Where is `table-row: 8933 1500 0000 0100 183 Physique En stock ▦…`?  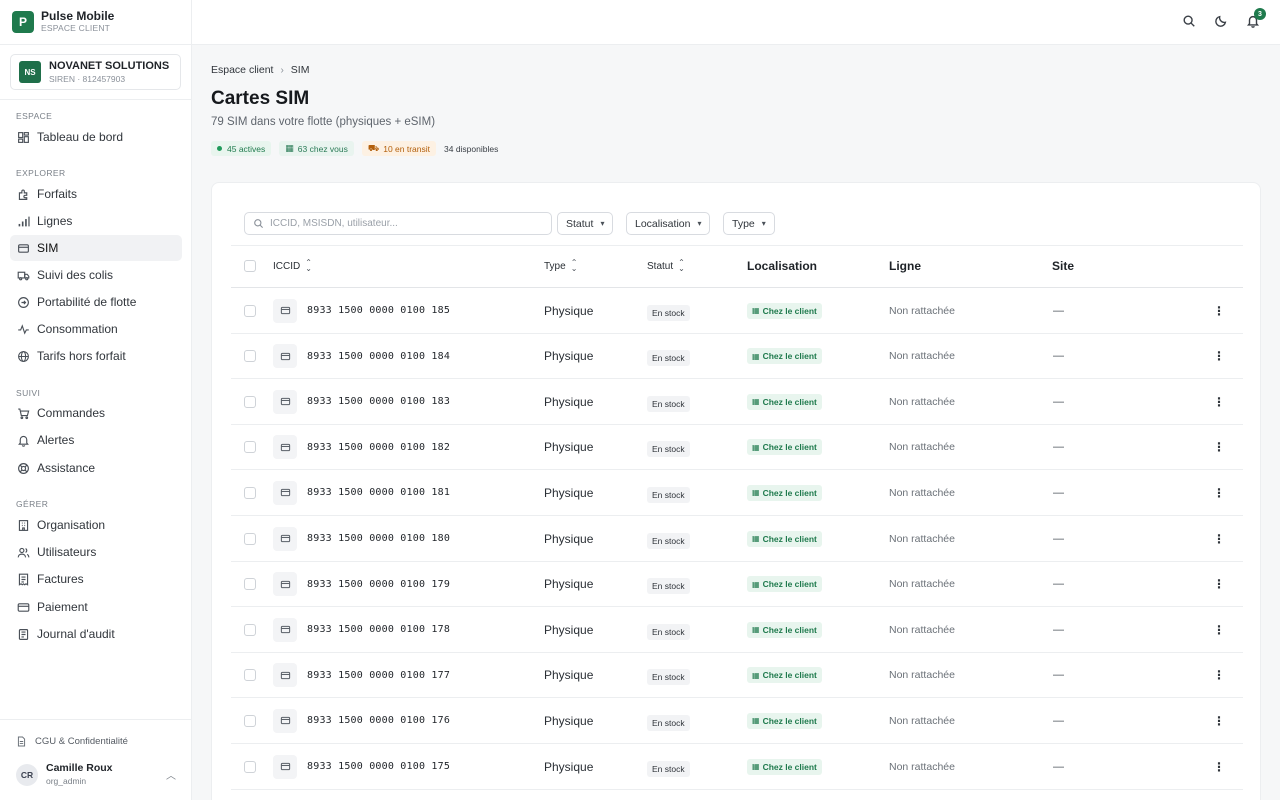 table-row: 8933 1500 0000 0100 183 Physique En stock ▦… is located at coordinates (737, 402).